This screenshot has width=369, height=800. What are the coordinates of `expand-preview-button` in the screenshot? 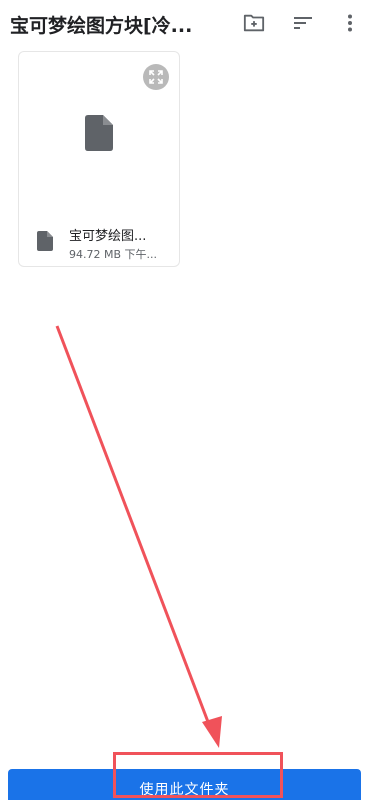 It's located at (156, 77).